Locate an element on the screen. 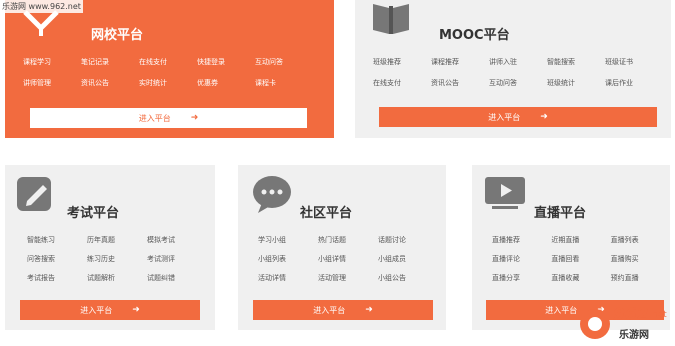 This screenshot has height=346, width=675. feature-link: 智能练习 is located at coordinates (57, 240).